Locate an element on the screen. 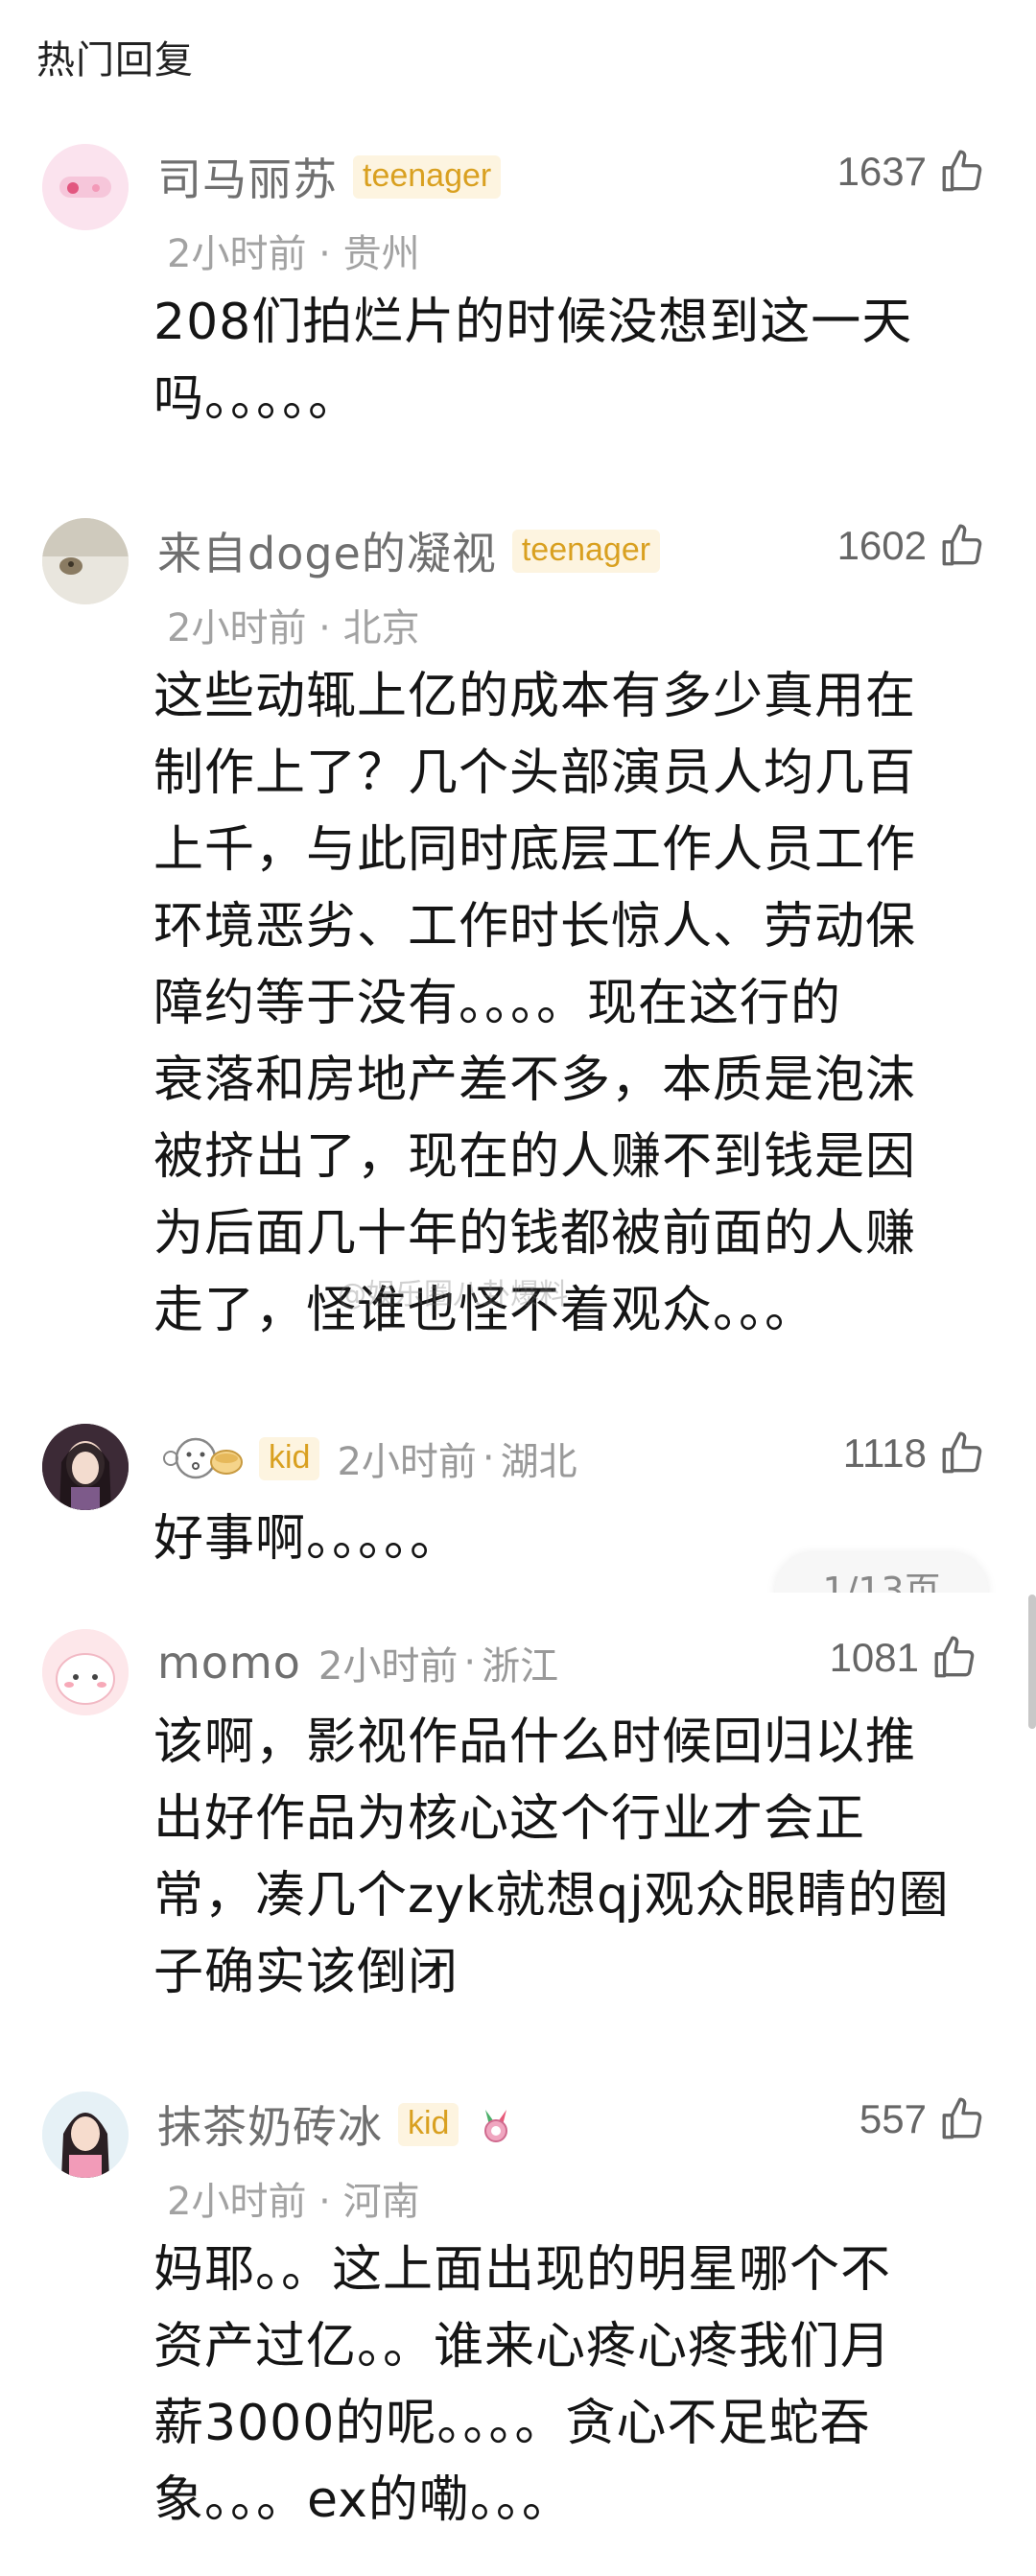  comment-line: 208们拍烂片的时候没想到这一天 is located at coordinates (533, 323).